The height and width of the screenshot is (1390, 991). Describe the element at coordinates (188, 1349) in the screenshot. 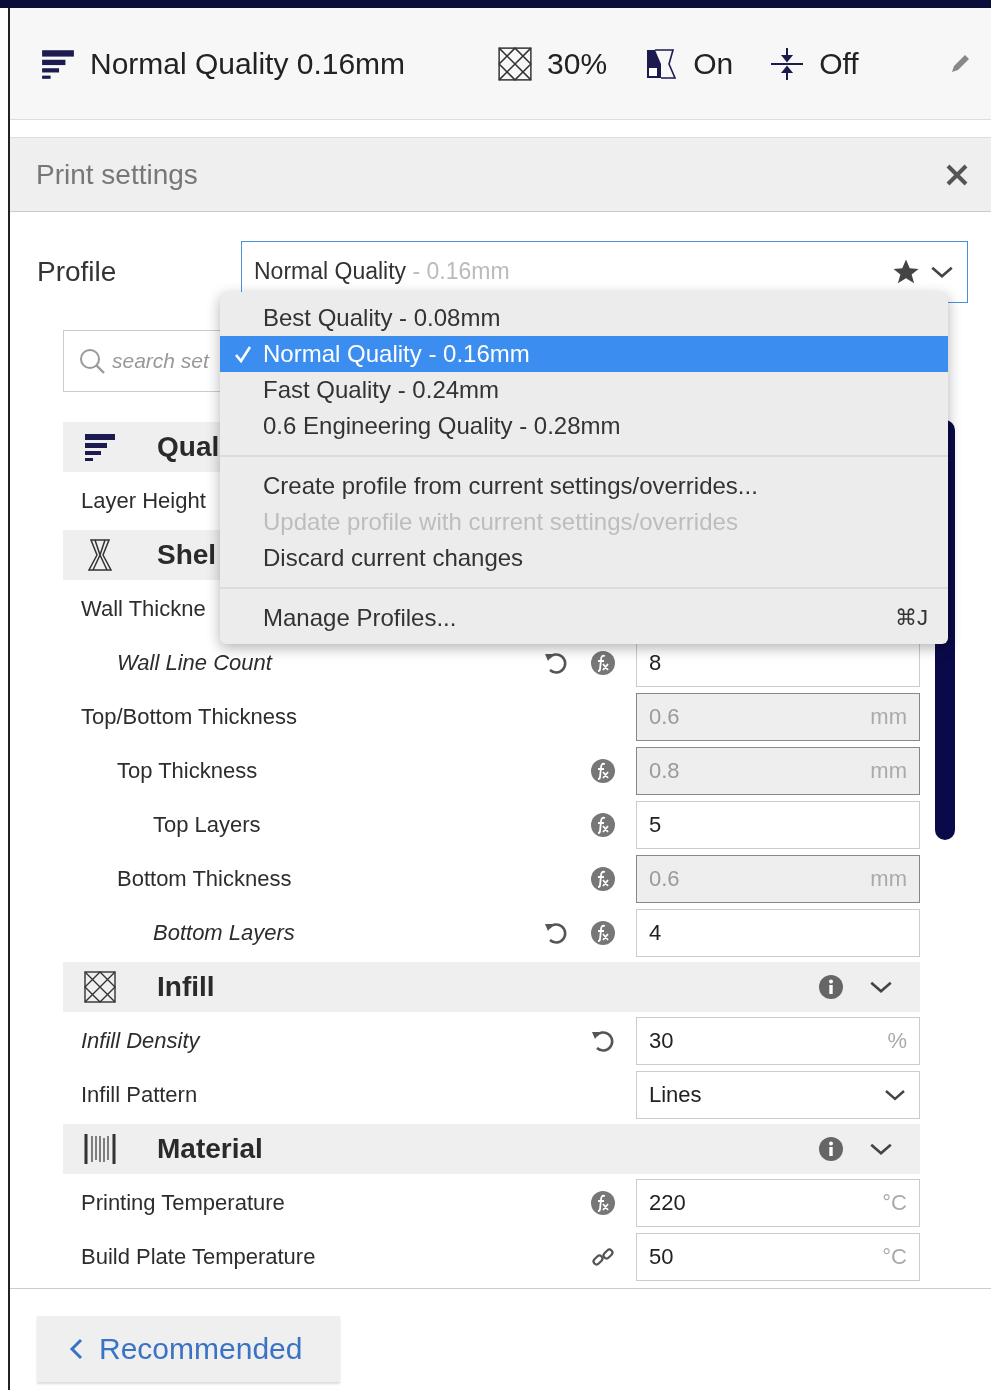

I see `recommended-button: Recommended` at that location.